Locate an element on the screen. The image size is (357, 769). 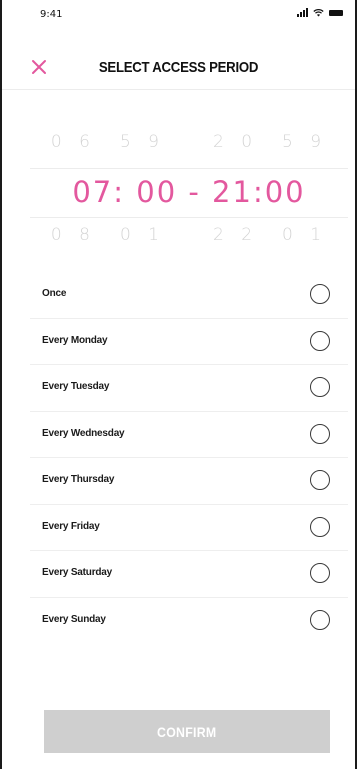
prev-end-hour: 2 0 is located at coordinates (236, 142).